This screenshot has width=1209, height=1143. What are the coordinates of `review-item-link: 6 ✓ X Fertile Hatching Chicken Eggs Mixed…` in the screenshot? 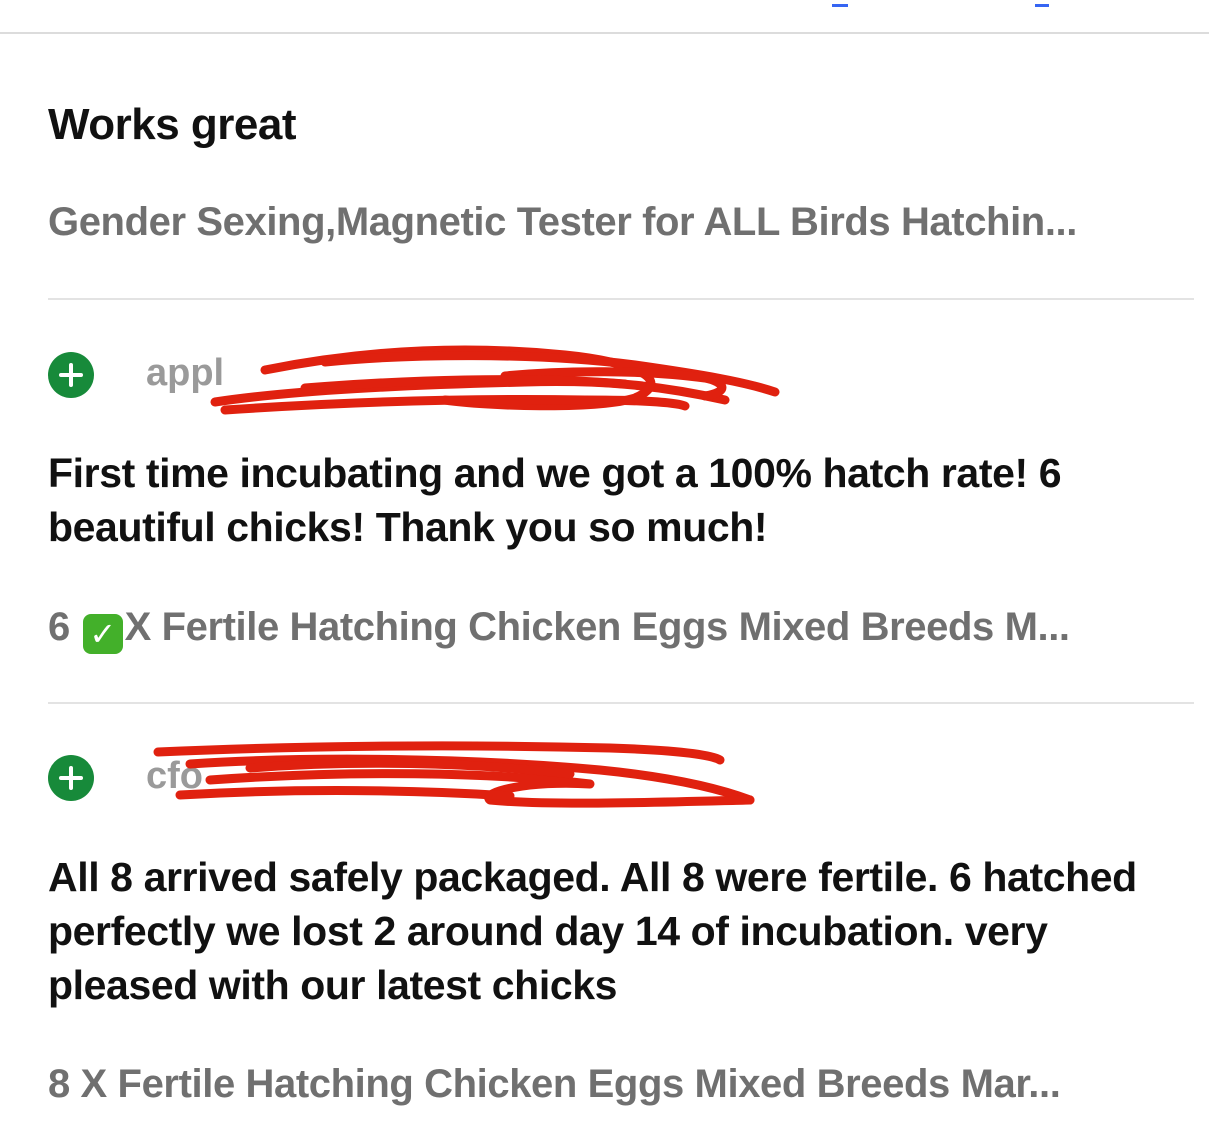 It's located at (615, 629).